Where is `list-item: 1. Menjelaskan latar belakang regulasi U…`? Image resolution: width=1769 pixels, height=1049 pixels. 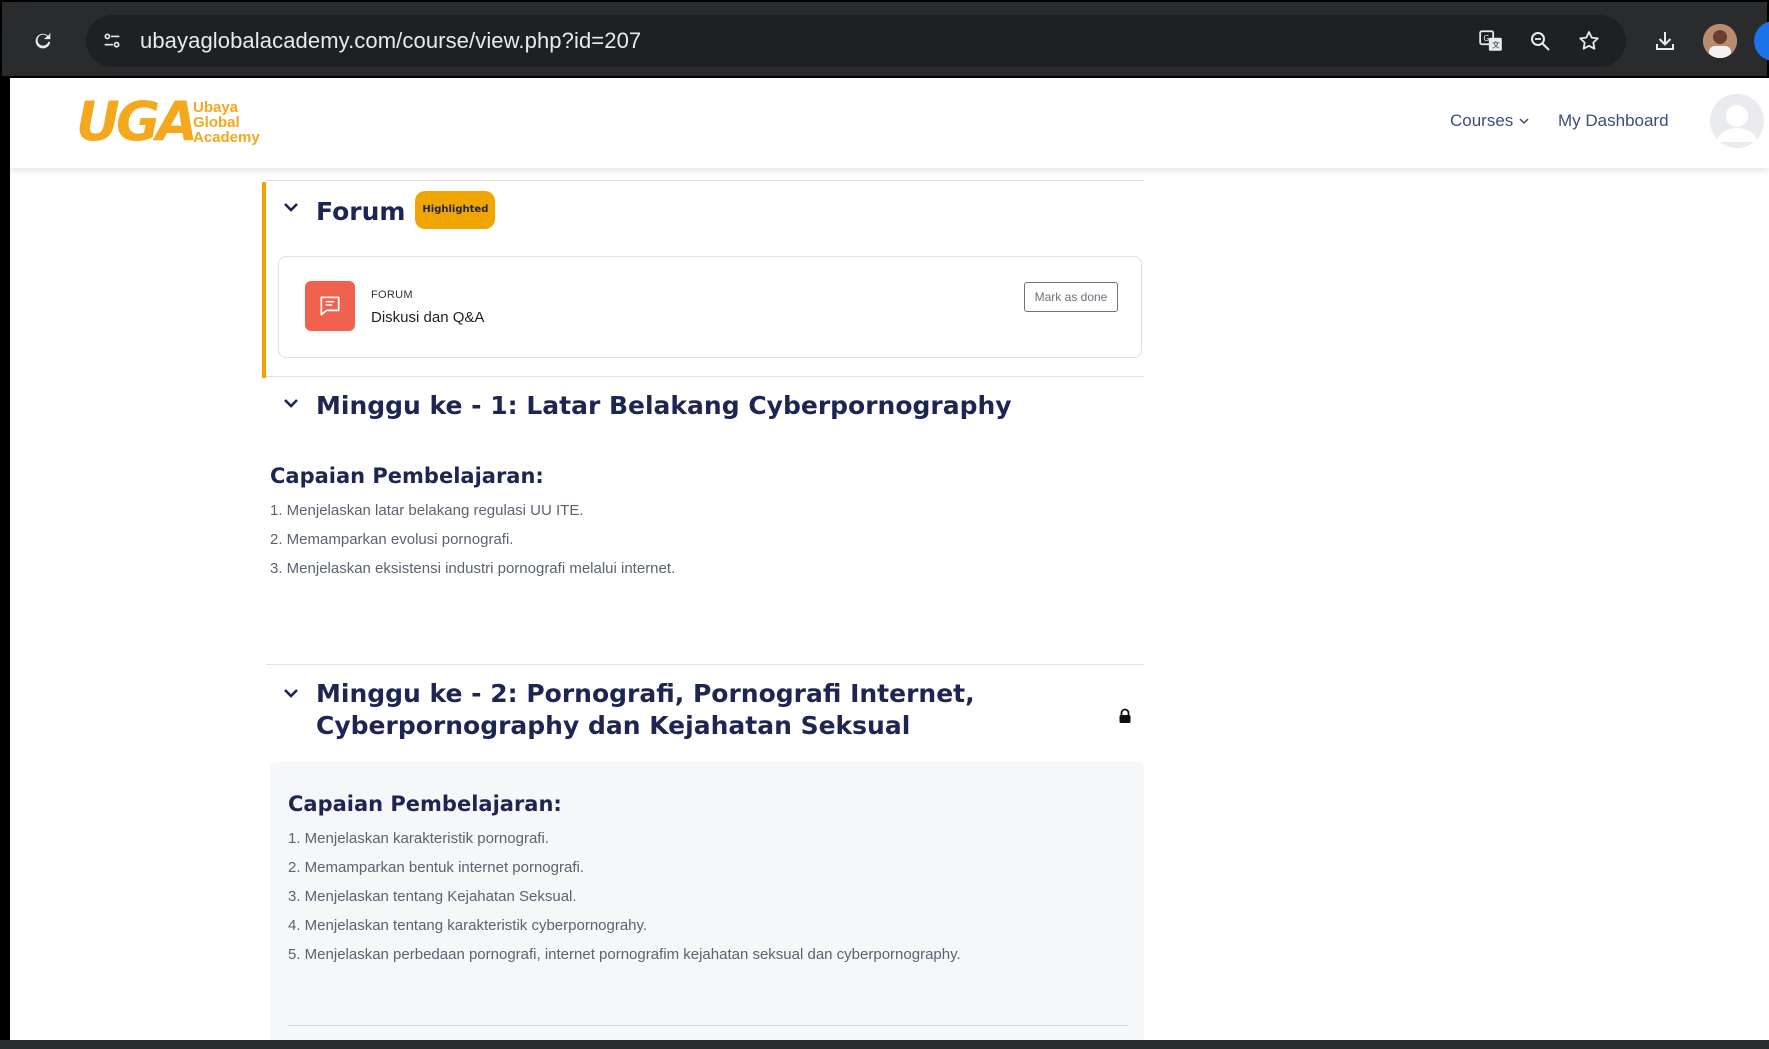 list-item: 1. Menjelaskan latar belakang regulasi U… is located at coordinates (427, 510).